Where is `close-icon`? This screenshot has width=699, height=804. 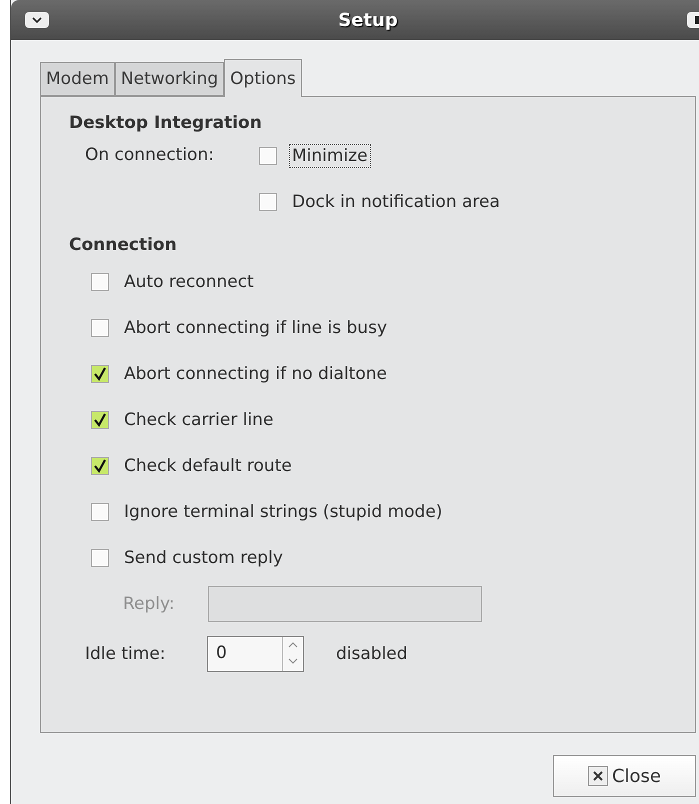
close-icon is located at coordinates (598, 776).